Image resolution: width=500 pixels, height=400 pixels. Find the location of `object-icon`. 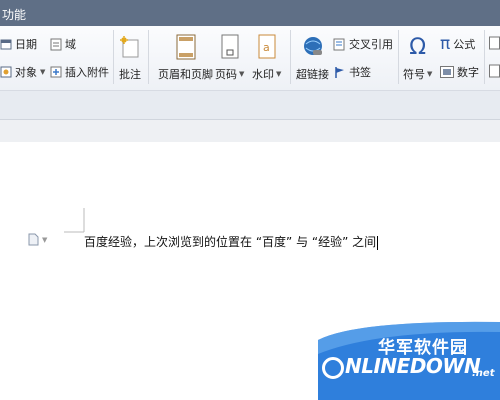

object-icon is located at coordinates (6, 72).